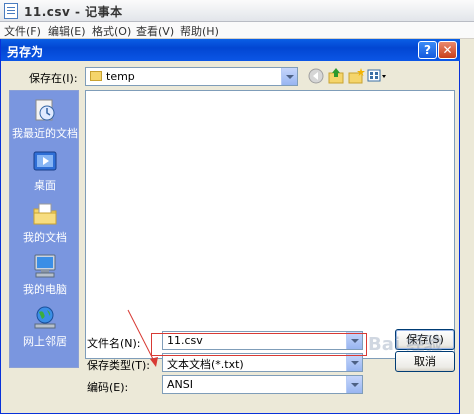  I want to click on watermark: Bai 经验, so click(405, 344).